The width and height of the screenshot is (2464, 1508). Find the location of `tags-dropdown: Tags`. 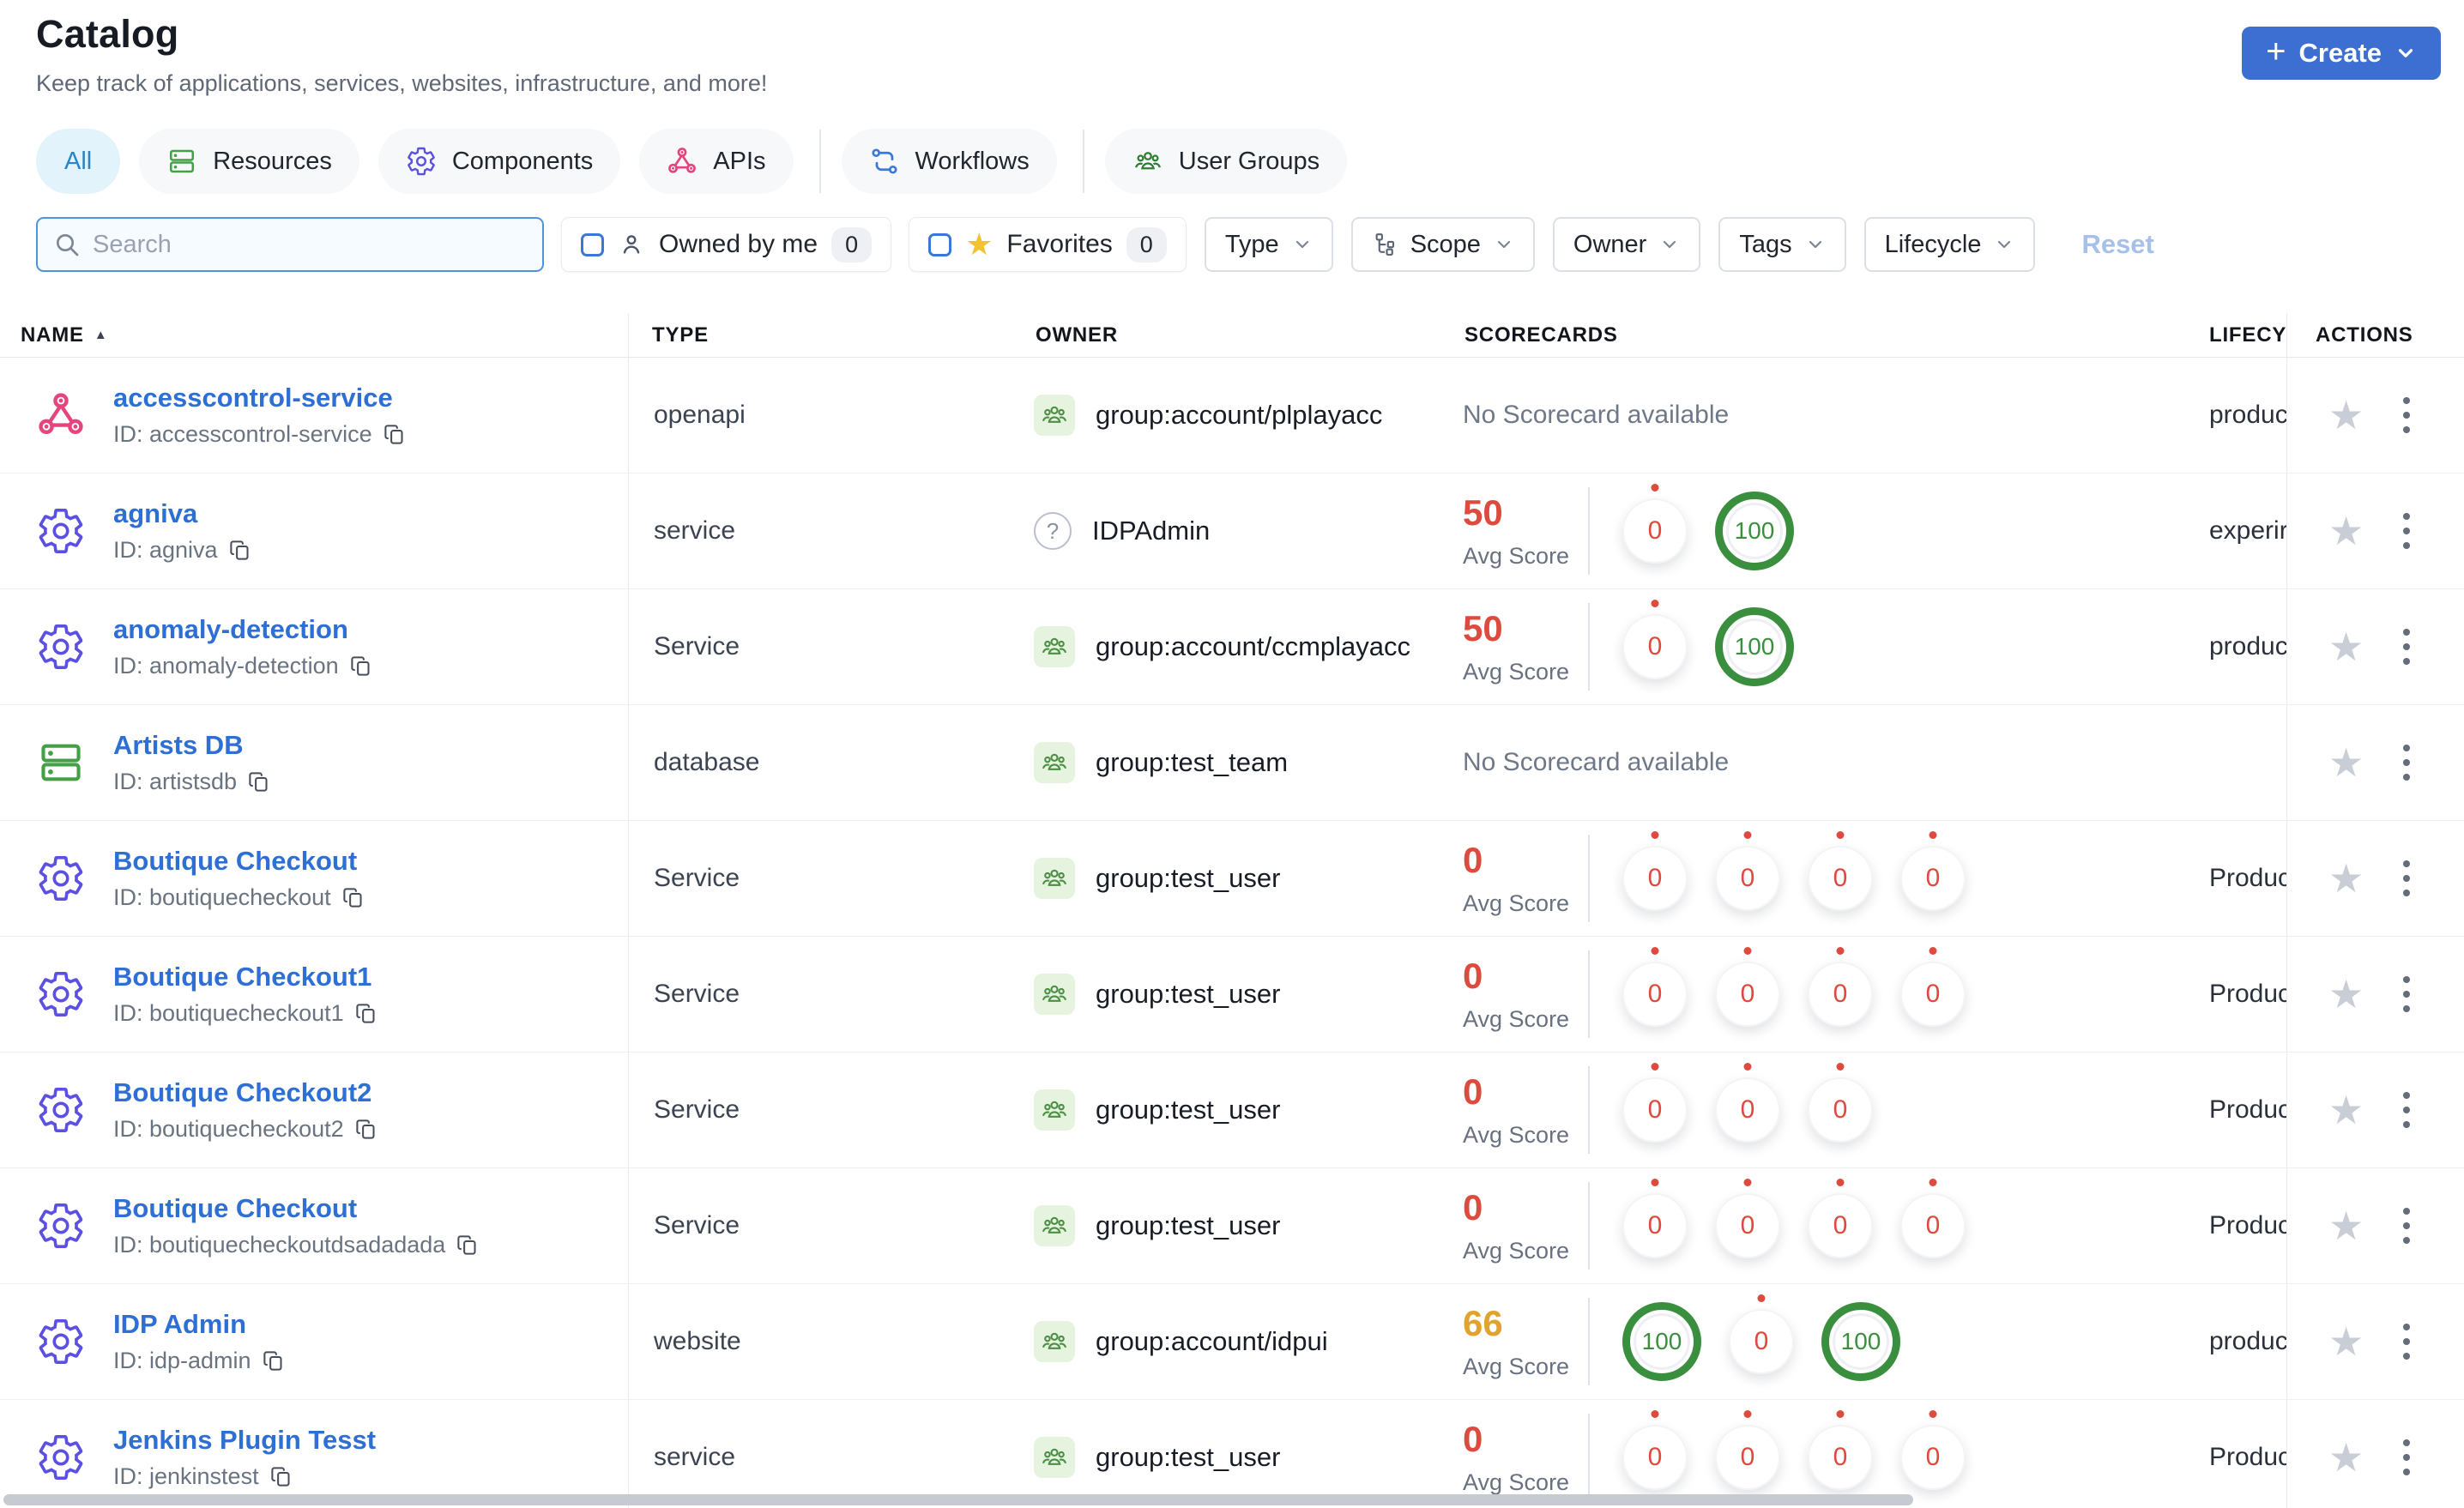

tags-dropdown: Tags is located at coordinates (1782, 245).